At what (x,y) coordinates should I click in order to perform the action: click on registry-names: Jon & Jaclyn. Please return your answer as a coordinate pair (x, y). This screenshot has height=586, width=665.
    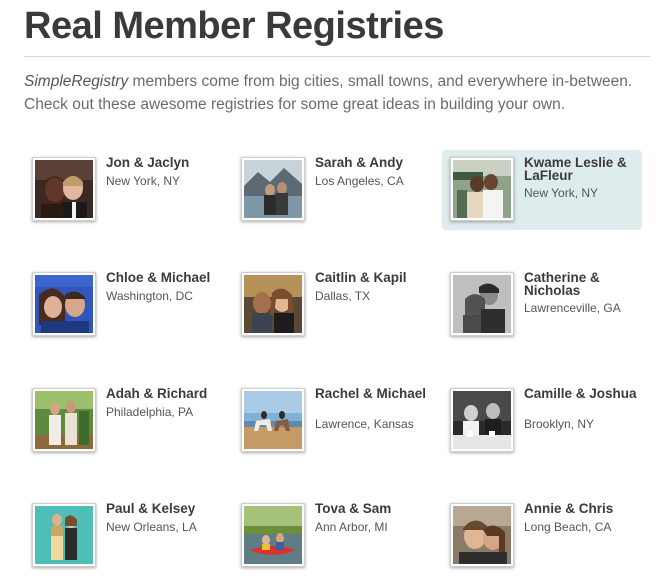
    Looking at the image, I should click on (164, 163).